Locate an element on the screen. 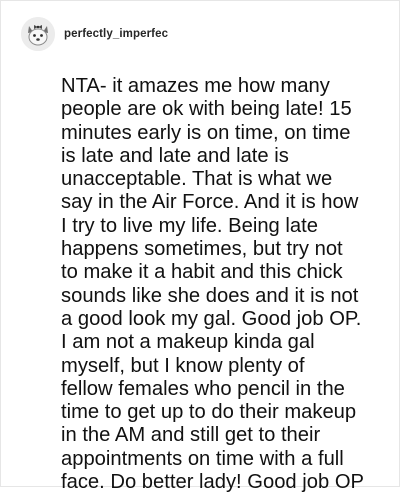  comment-header: perfectly_imperfec is located at coordinates (94, 34).